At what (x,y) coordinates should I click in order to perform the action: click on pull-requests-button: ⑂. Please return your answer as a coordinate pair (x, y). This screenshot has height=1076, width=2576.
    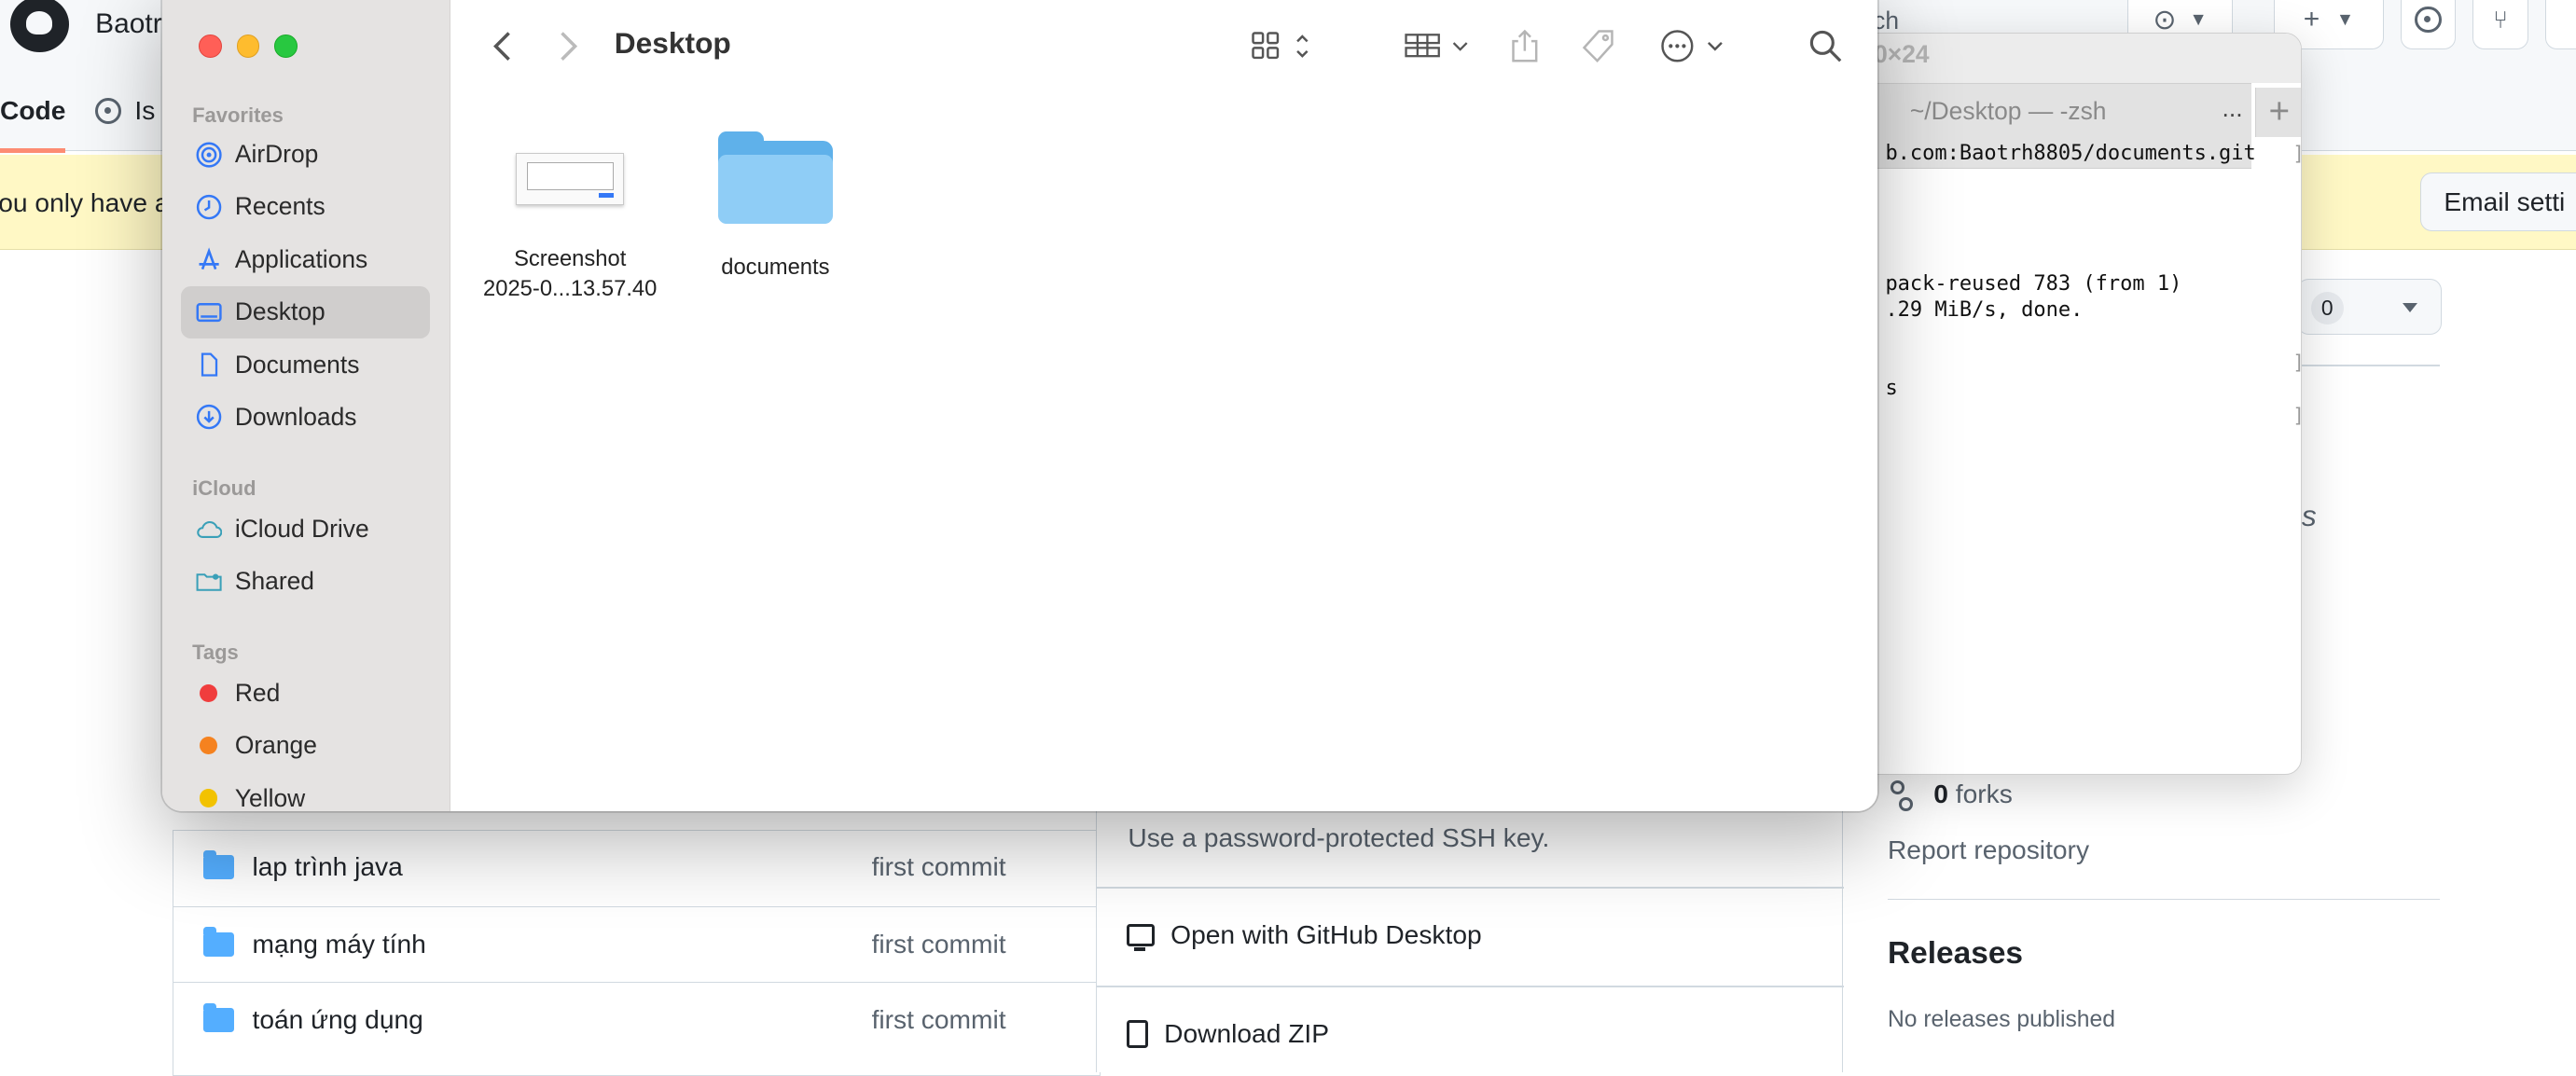
    Looking at the image, I should click on (2500, 24).